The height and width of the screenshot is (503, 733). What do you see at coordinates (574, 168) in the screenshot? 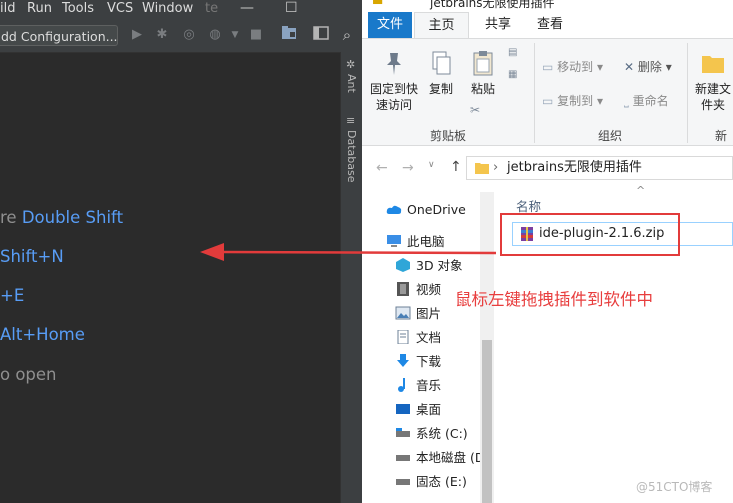
I see `breadcrumb-current: jetbrains无限使用插件` at bounding box center [574, 168].